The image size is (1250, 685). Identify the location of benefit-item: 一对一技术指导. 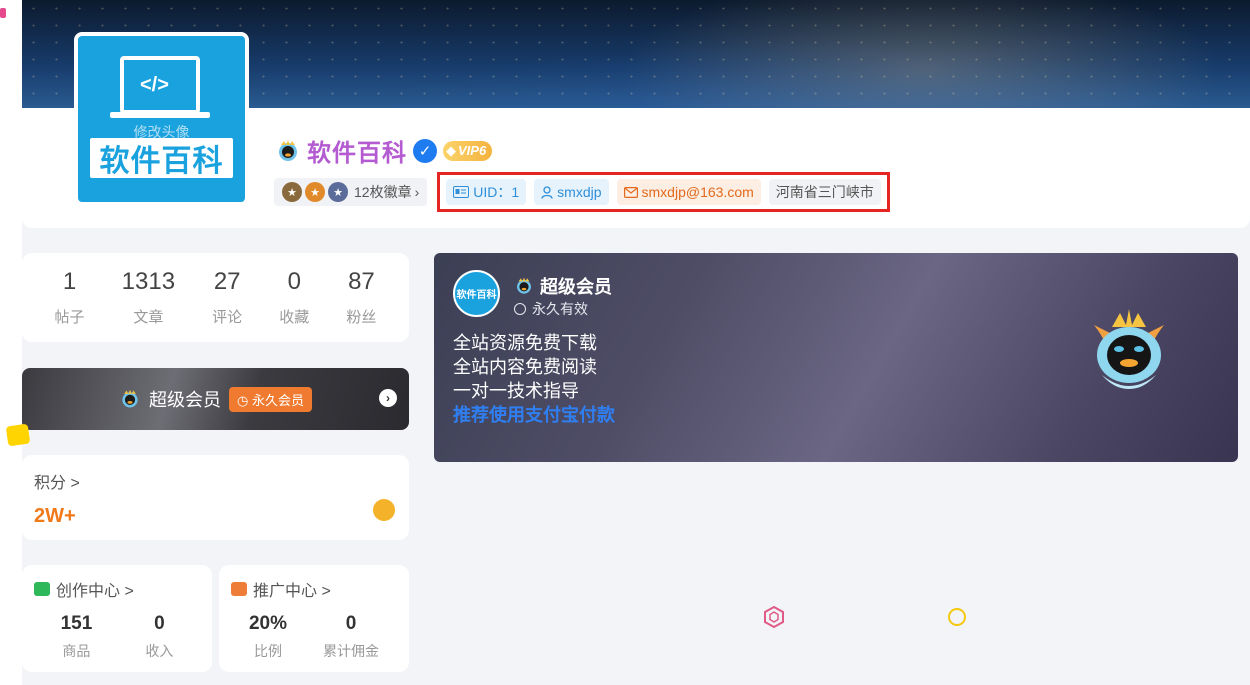
(516, 391).